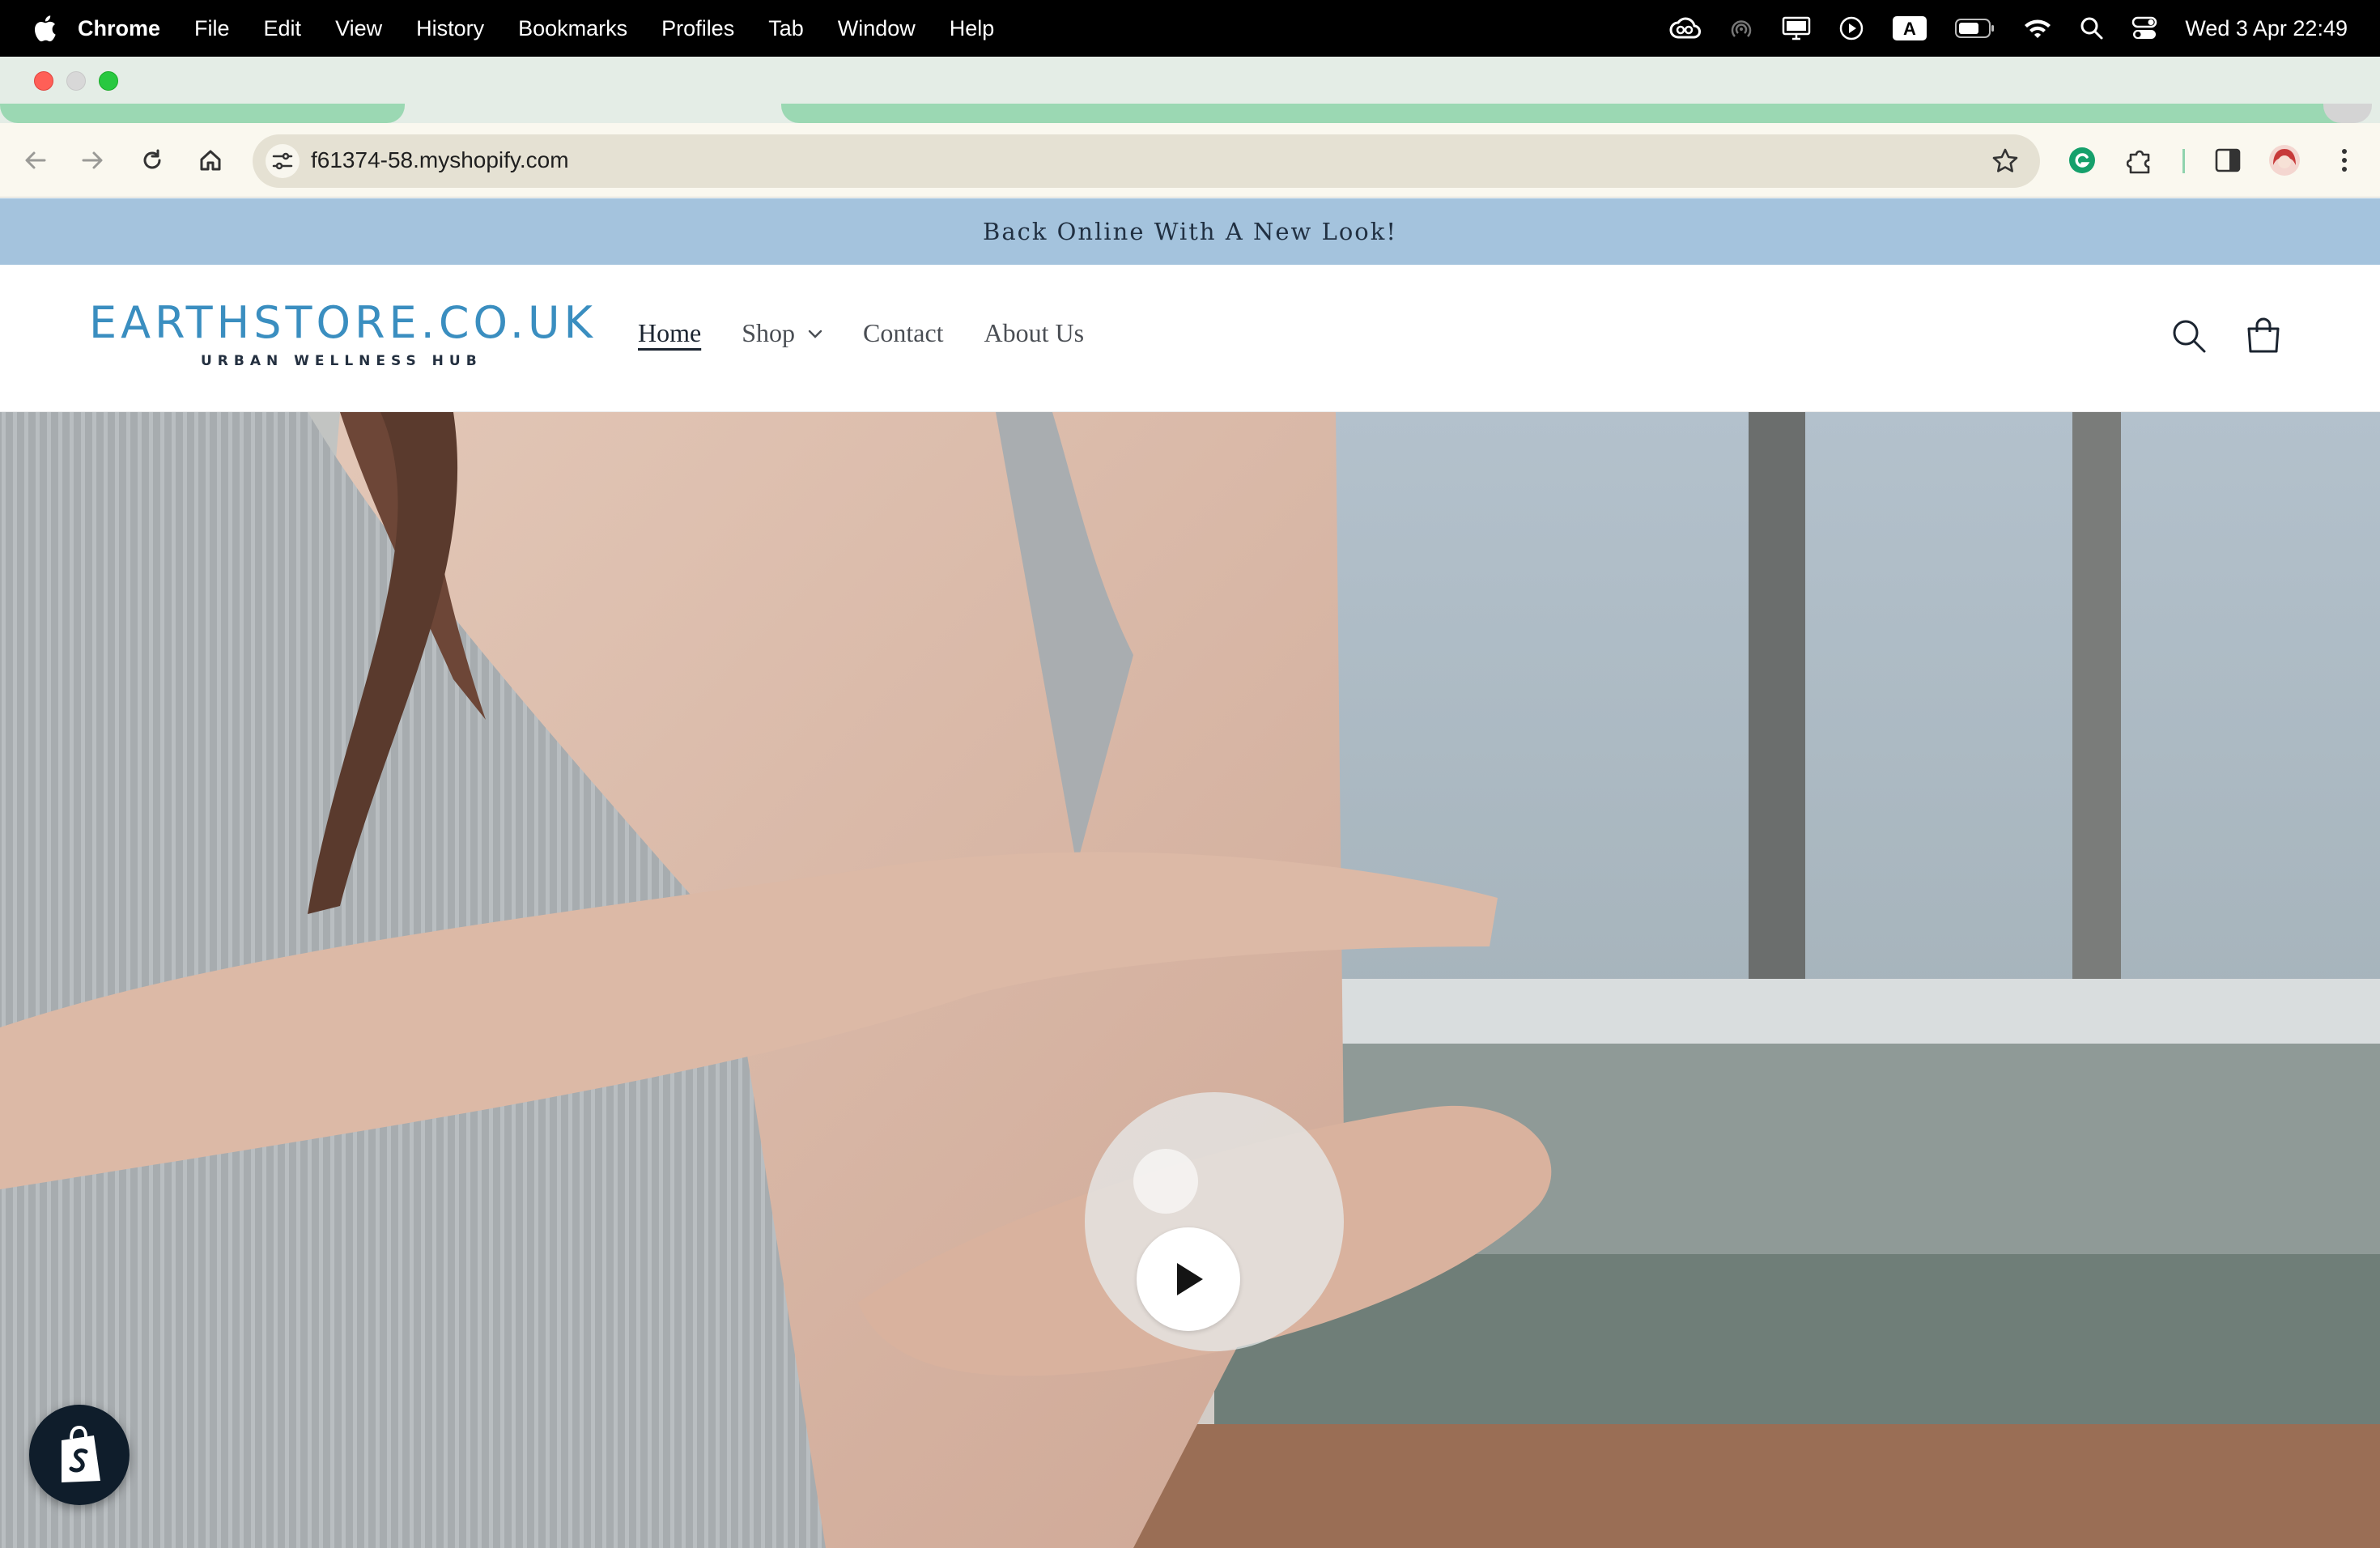  Describe the element at coordinates (877, 29) in the screenshot. I see `menu-window: Window` at that location.